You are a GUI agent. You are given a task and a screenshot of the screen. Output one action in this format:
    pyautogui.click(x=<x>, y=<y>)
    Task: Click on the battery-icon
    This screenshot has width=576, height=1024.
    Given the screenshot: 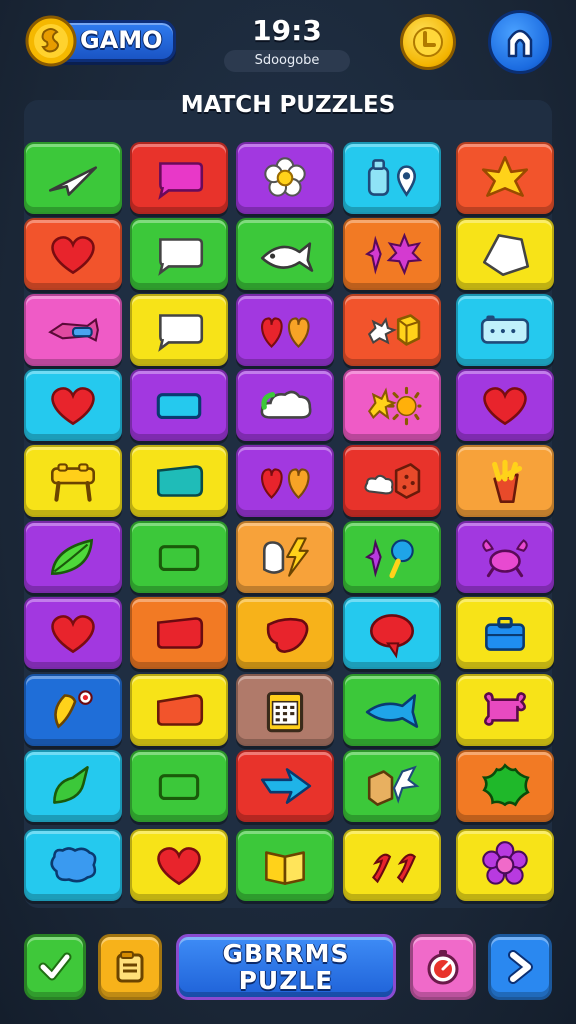 What is the action you would take?
    pyautogui.click(x=505, y=329)
    